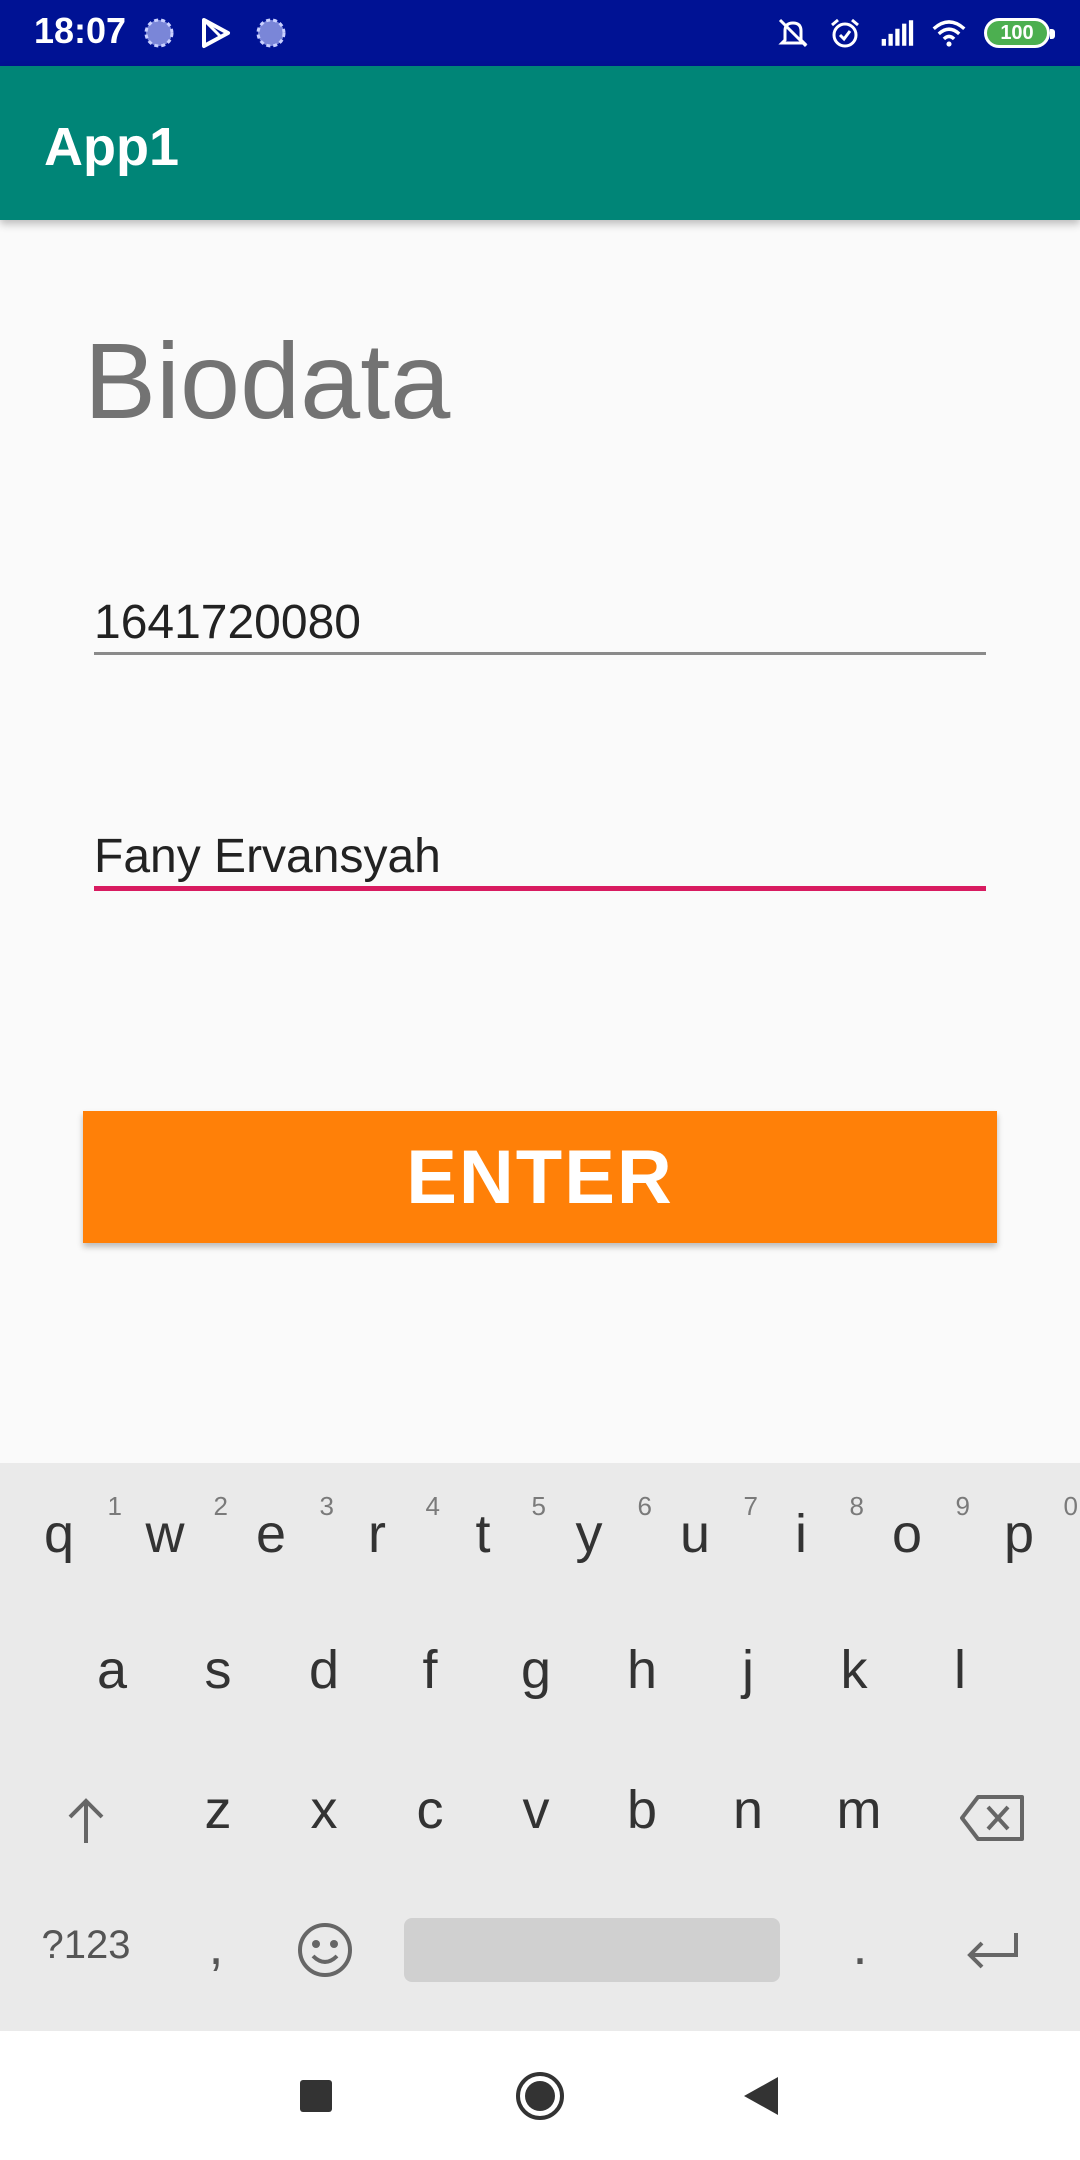 The height and width of the screenshot is (2160, 1080). Describe the element at coordinates (391, 1528) in the screenshot. I see `key-r: r4` at that location.